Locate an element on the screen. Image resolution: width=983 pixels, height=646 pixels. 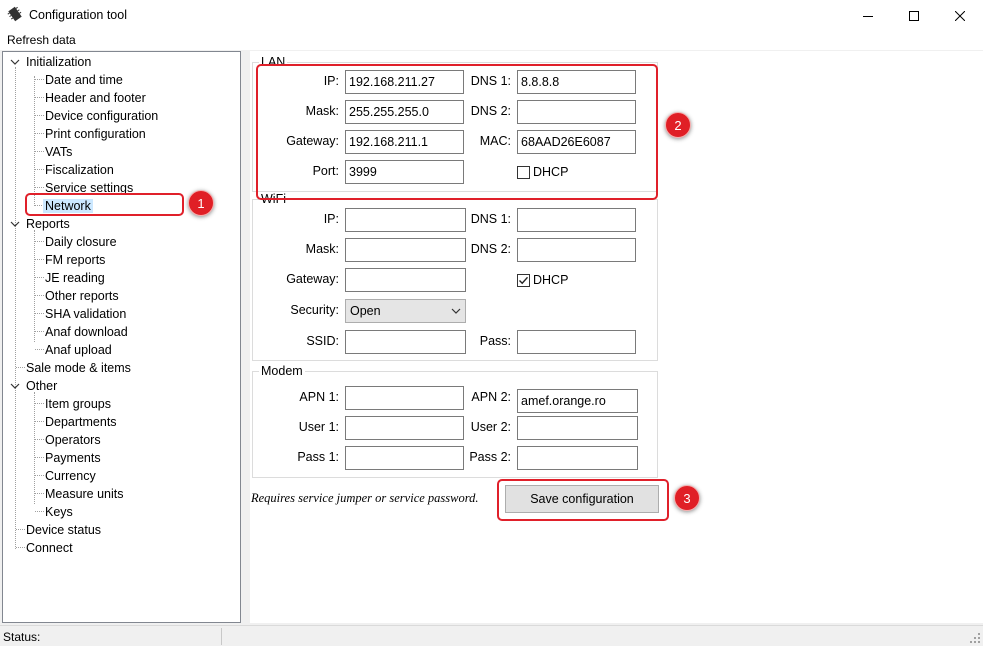
tree-item-item-groups: Item groups is located at coordinates (78, 404).